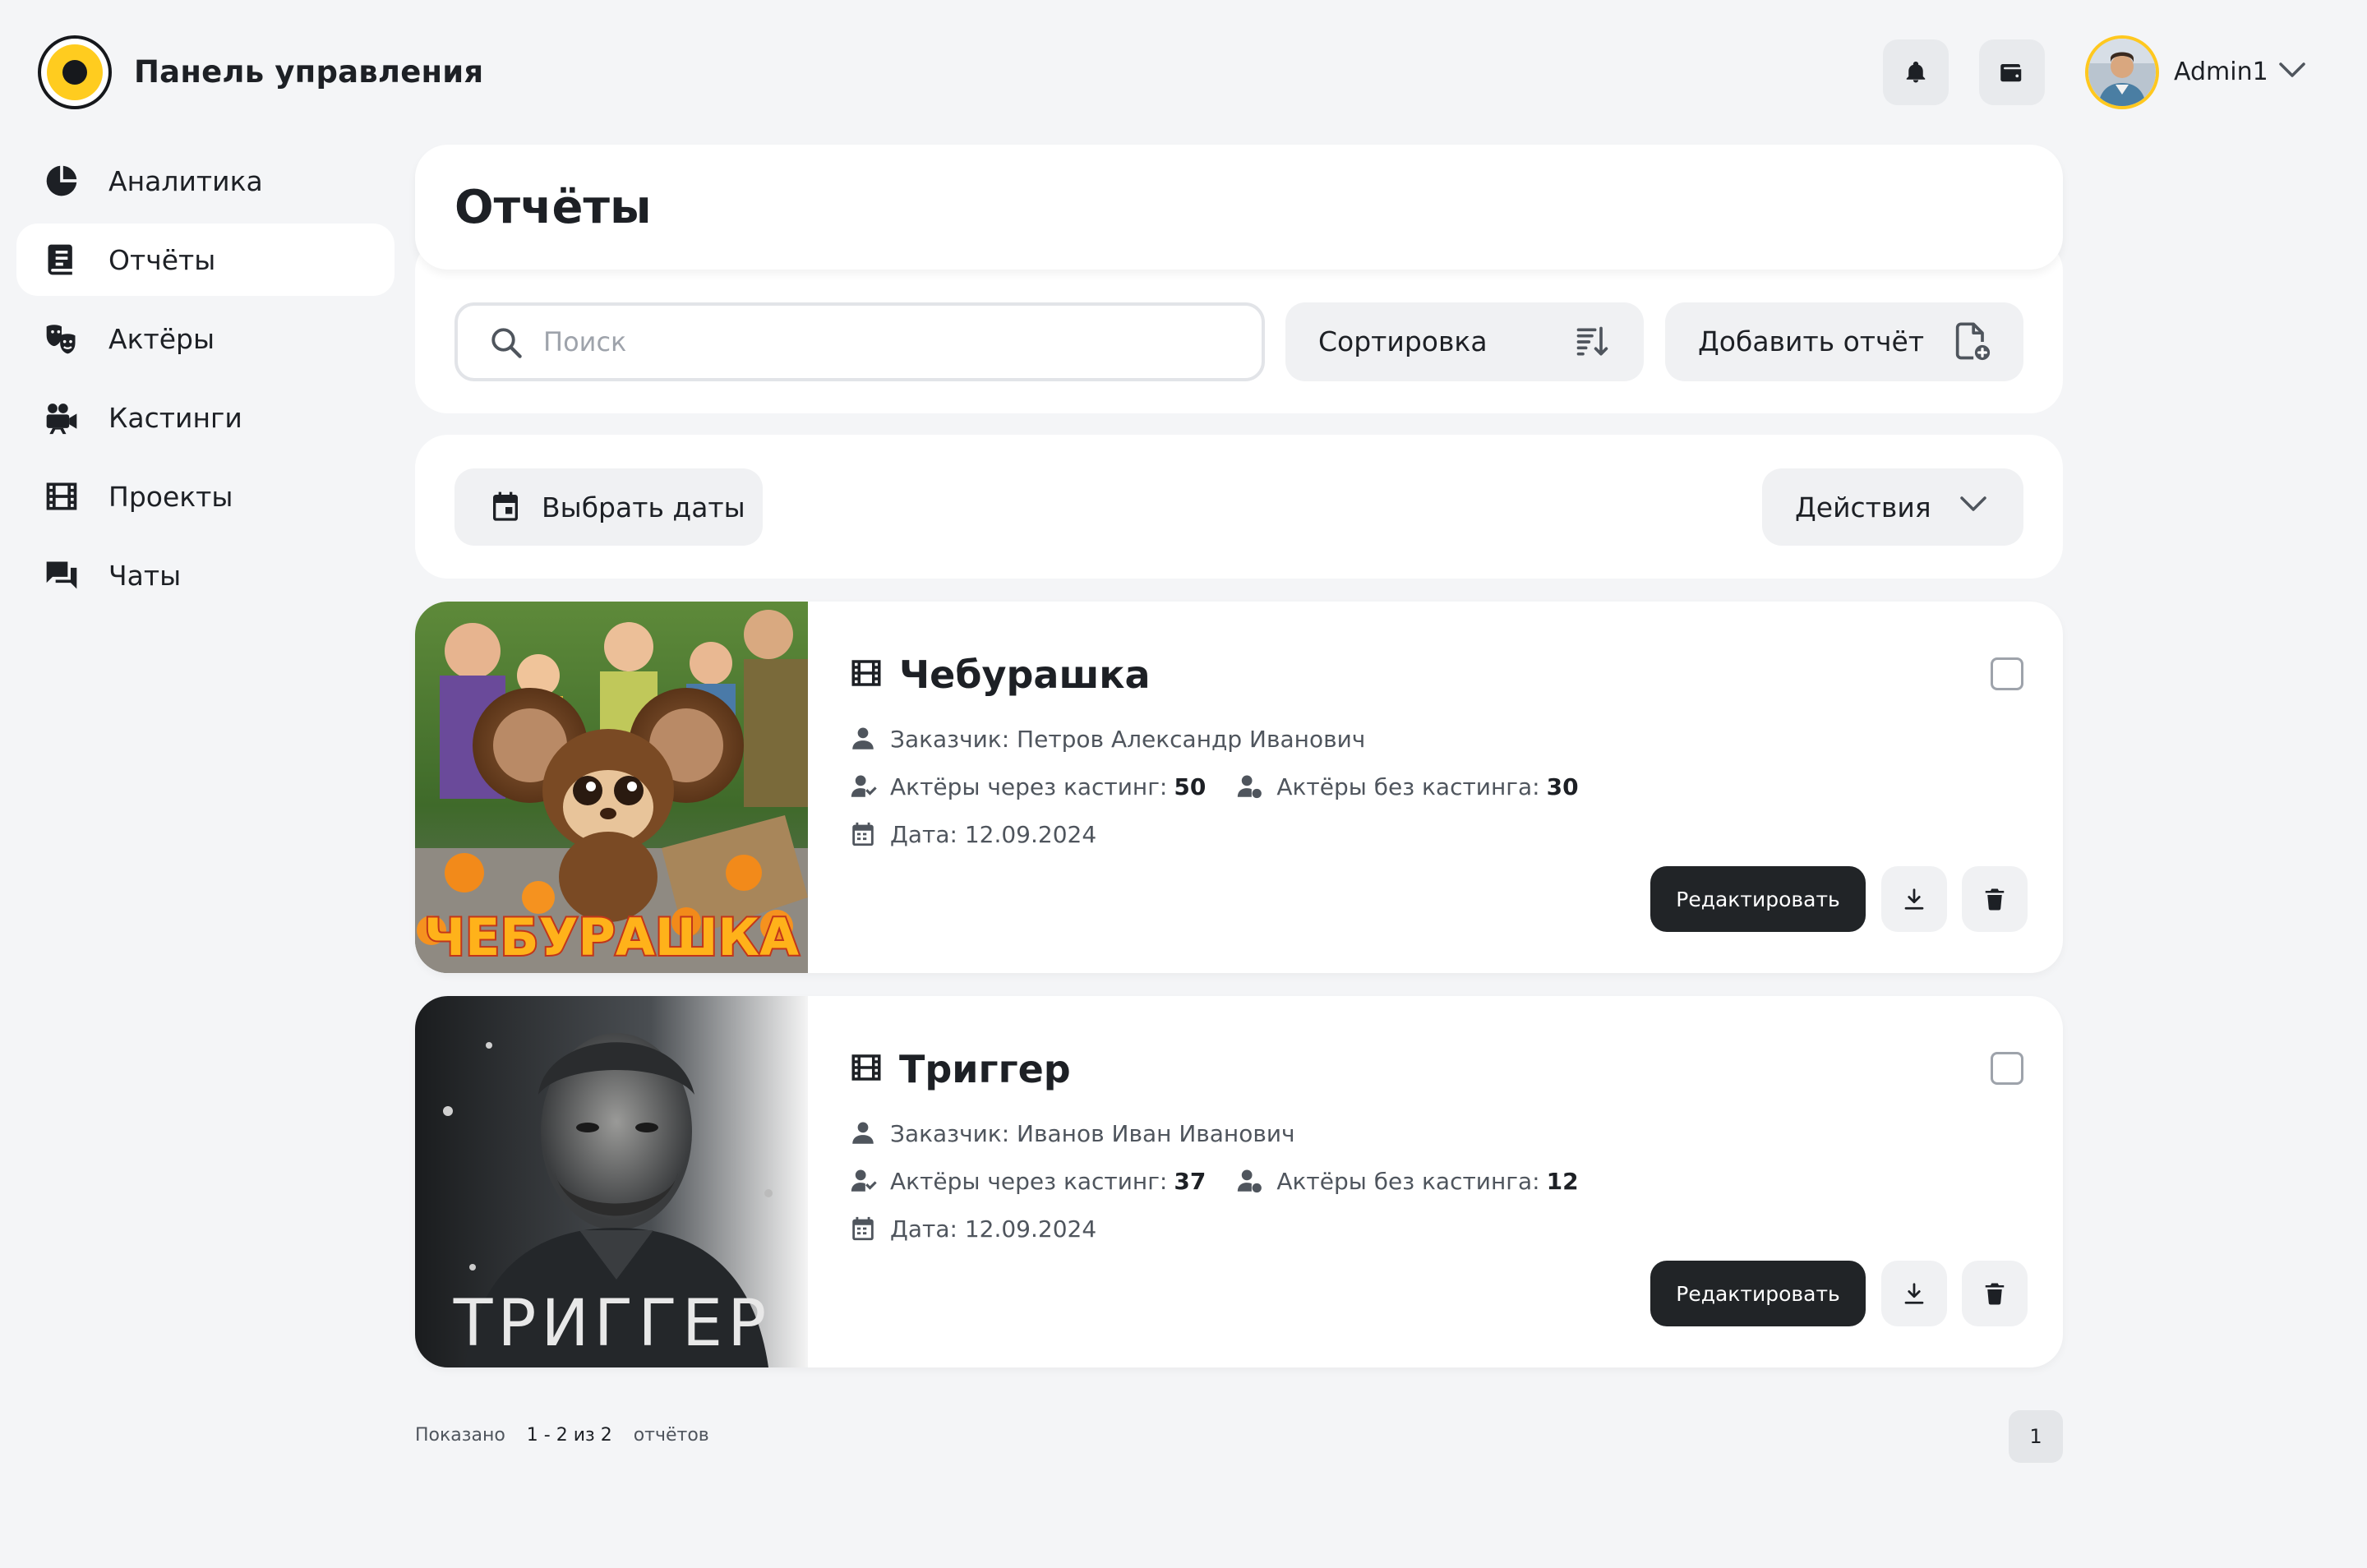  I want to click on wallet-button, so click(2012, 72).